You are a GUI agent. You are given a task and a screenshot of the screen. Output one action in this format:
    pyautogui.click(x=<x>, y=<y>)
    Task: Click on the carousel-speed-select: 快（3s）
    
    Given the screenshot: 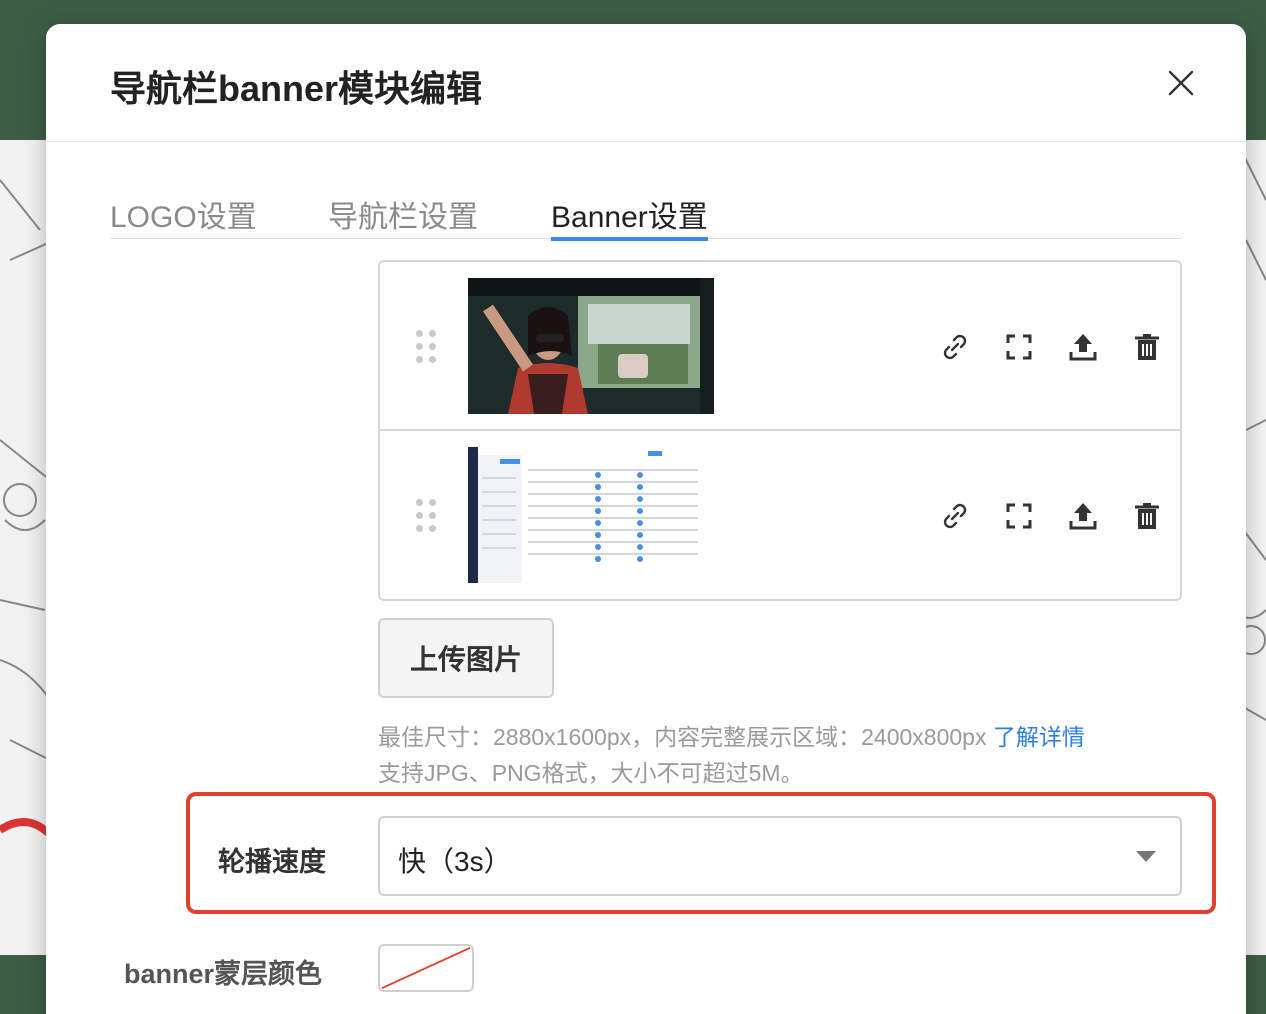 What is the action you would take?
    pyautogui.click(x=780, y=856)
    